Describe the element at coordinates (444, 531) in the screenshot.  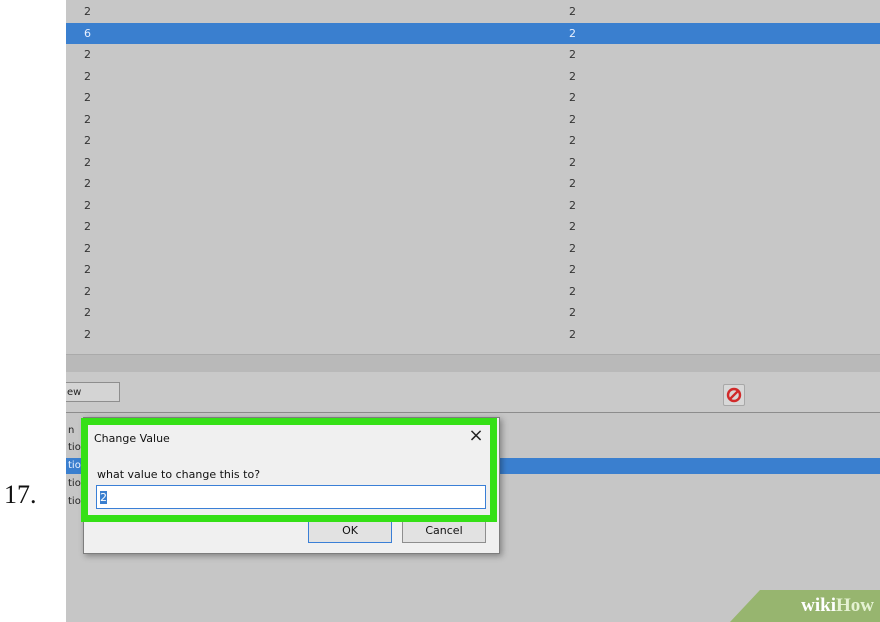
I see `cancel-button: Cancel` at that location.